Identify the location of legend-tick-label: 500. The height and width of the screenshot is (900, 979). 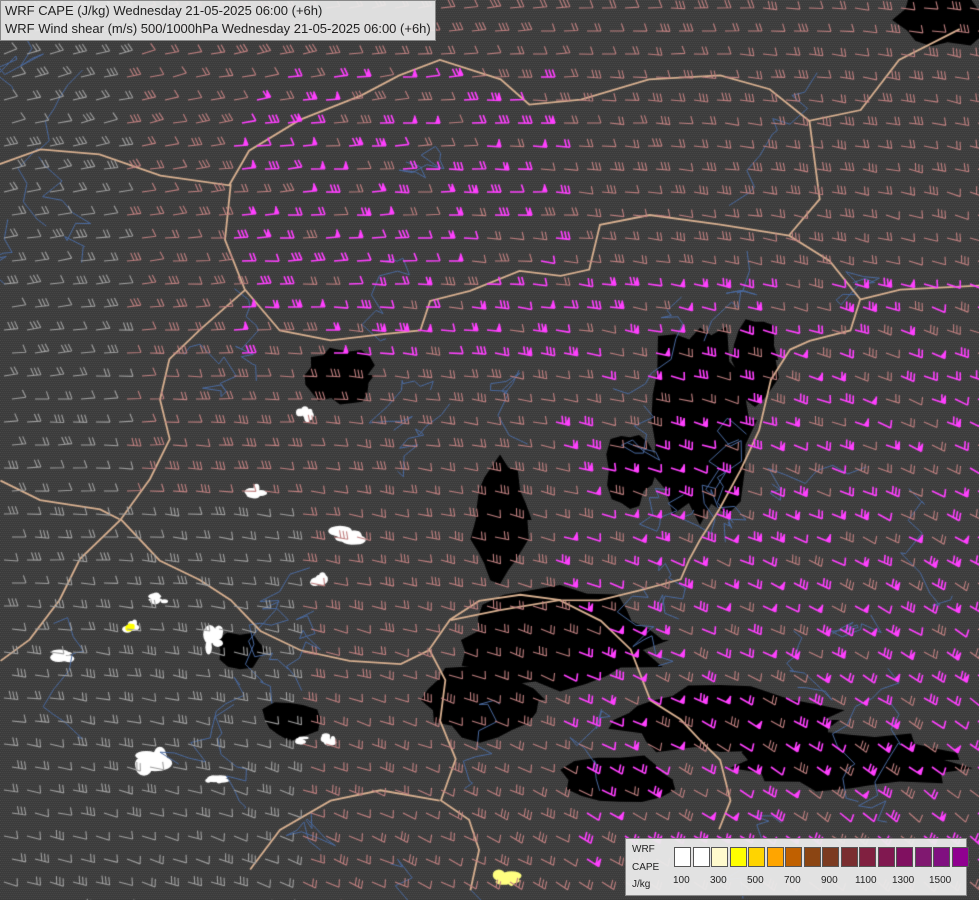
(755, 880).